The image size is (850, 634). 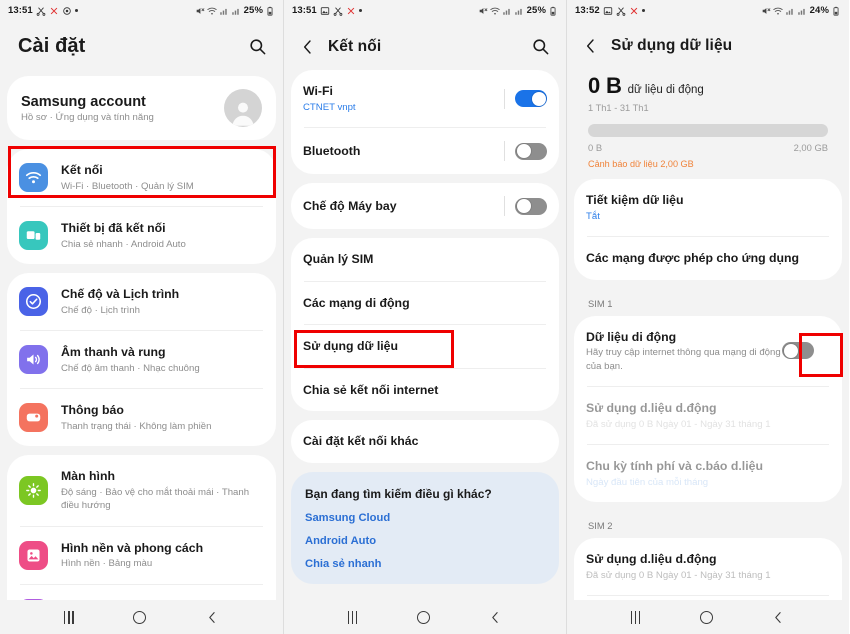 What do you see at coordinates (425, 98) in the screenshot?
I see `list-item-wifi: Wi-Fi CTNET vnpt` at bounding box center [425, 98].